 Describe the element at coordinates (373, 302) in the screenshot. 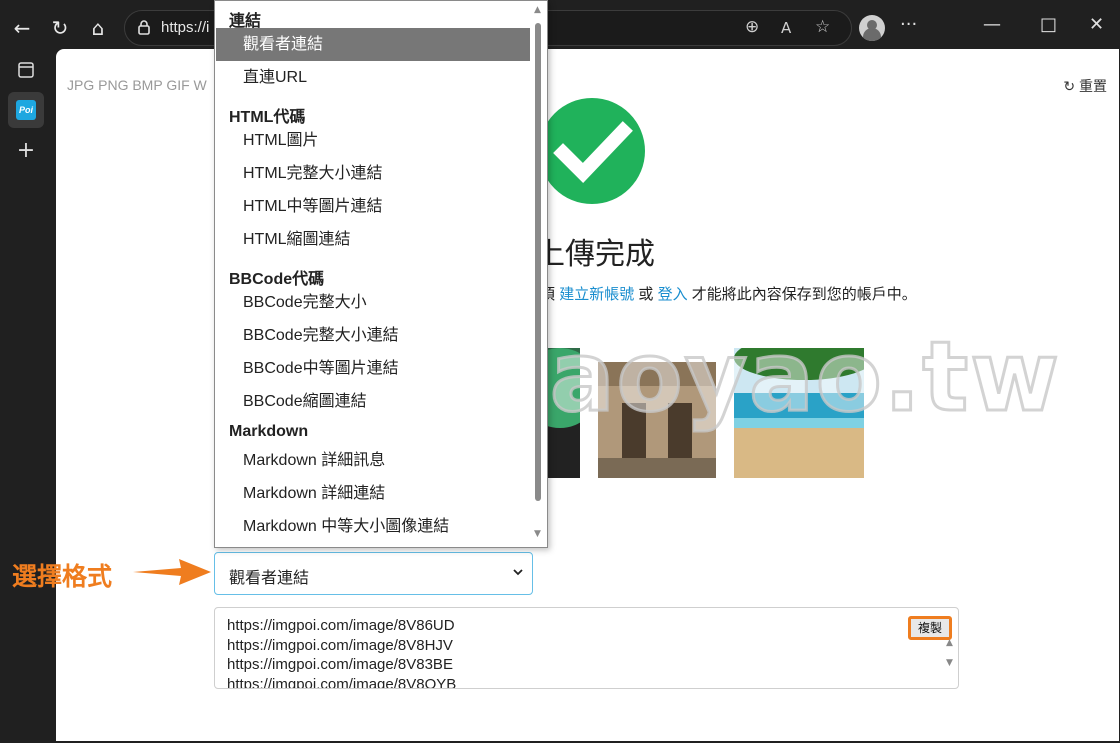

I see `option-bbcode-full: BBCode完整大小` at that location.